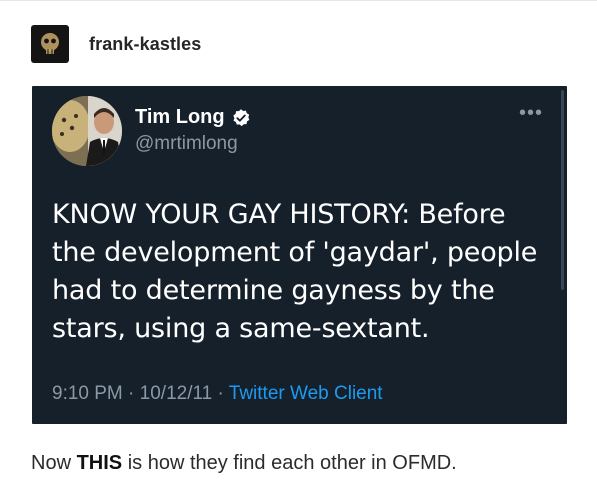 The image size is (597, 500). What do you see at coordinates (241, 328) in the screenshot?
I see `tweet-text-line: stars, using a same-sextant.` at bounding box center [241, 328].